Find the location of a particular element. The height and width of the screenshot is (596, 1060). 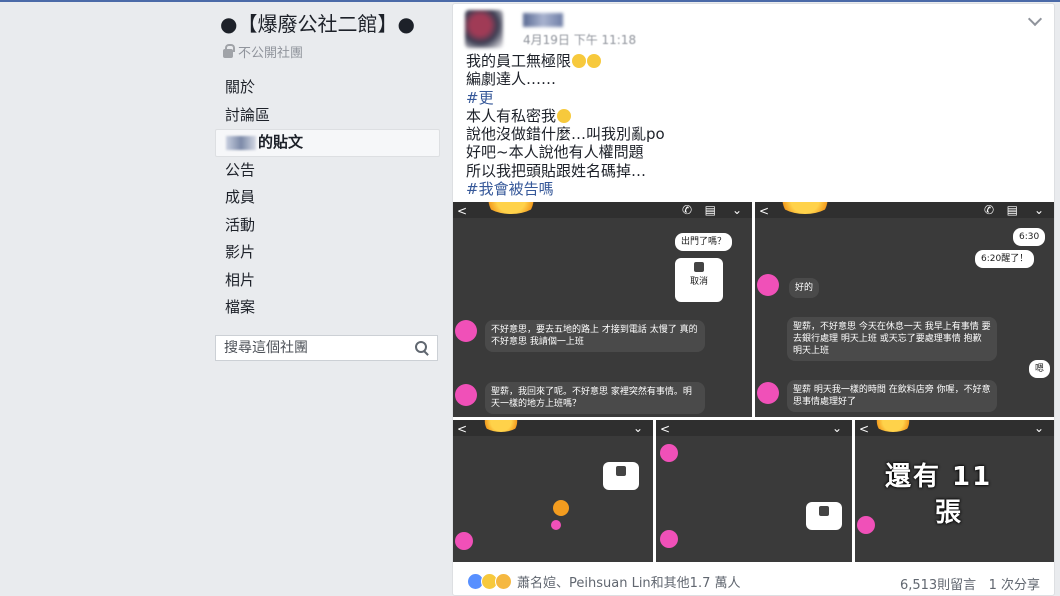

group-nav: 關於 討論區 的貼文 公告 成員 活動 影片 相片 檔案 is located at coordinates (327, 198).